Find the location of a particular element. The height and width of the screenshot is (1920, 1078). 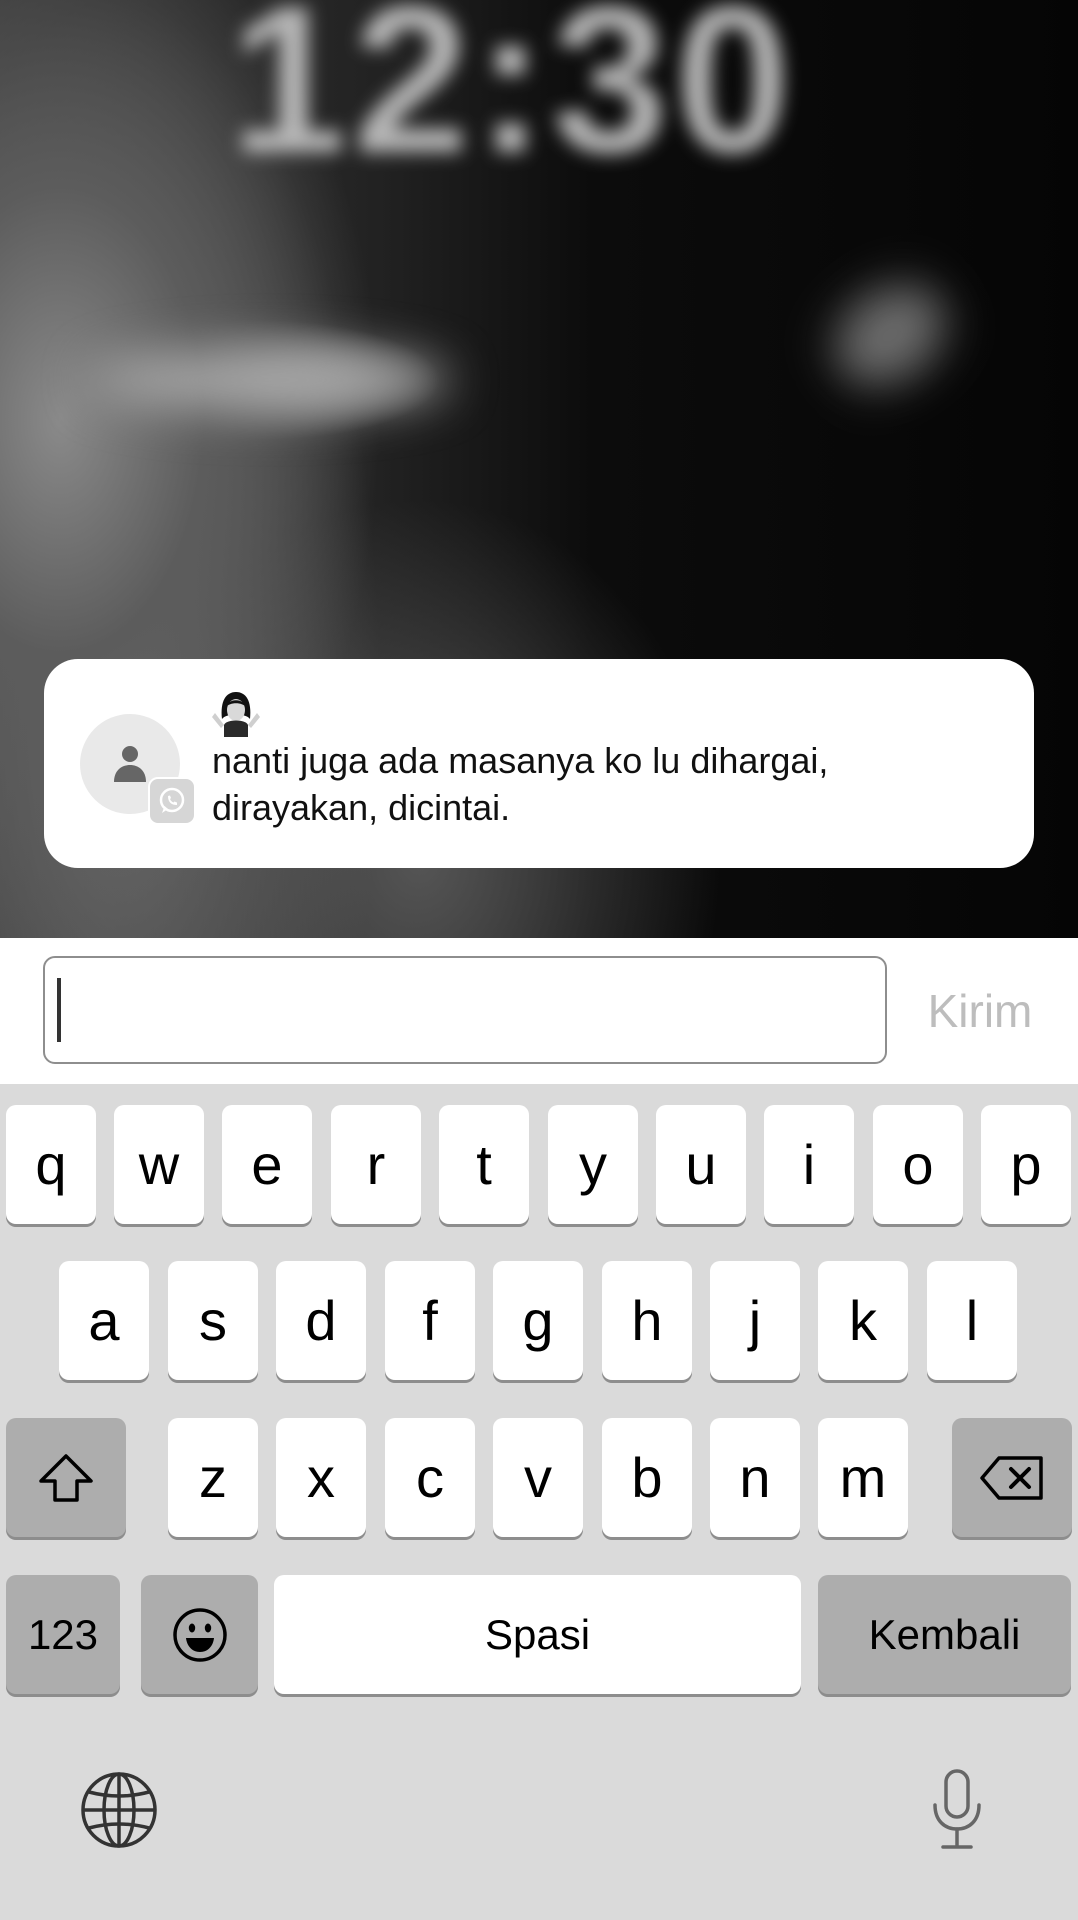

globe-button is located at coordinates (119, 1810).